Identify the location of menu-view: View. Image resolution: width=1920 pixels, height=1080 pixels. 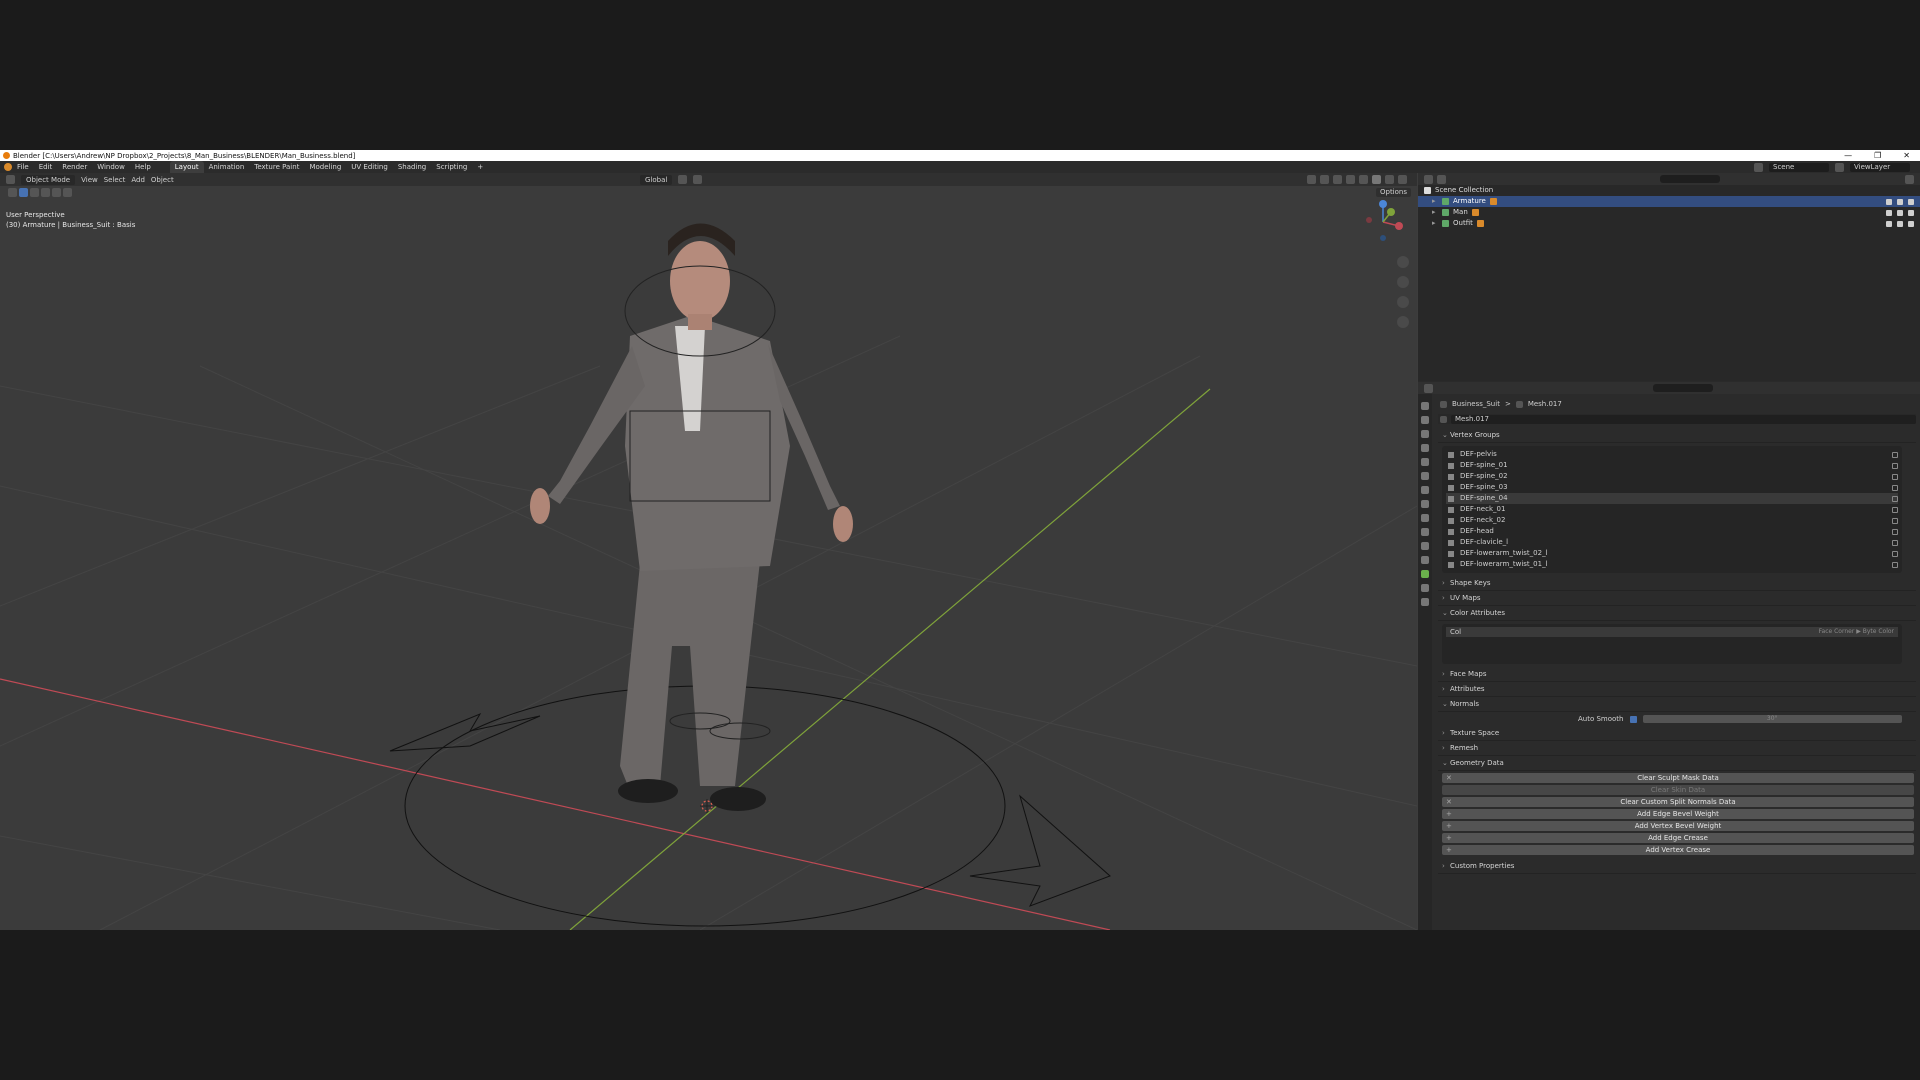
(89, 180).